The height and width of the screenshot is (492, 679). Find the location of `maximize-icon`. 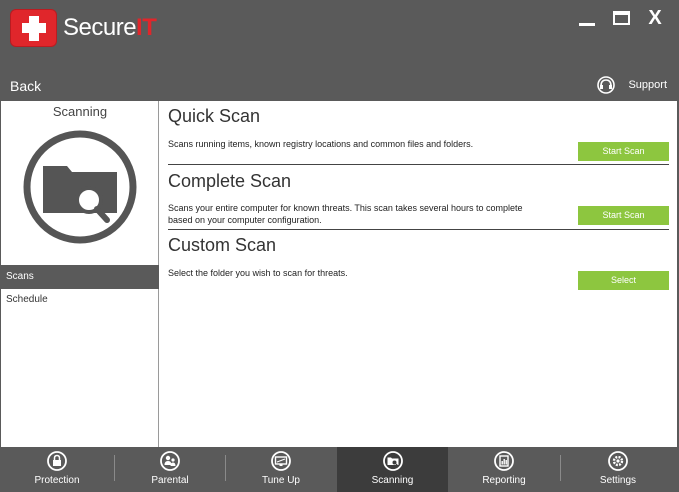

maximize-icon is located at coordinates (621, 18).